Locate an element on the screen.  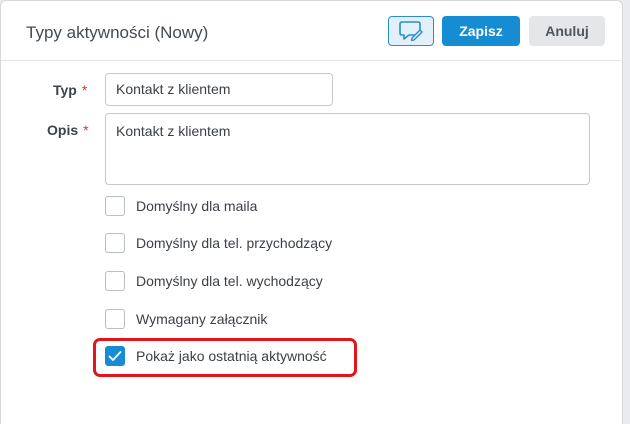
description-textarea: Kontakt z klientem is located at coordinates (347, 149).